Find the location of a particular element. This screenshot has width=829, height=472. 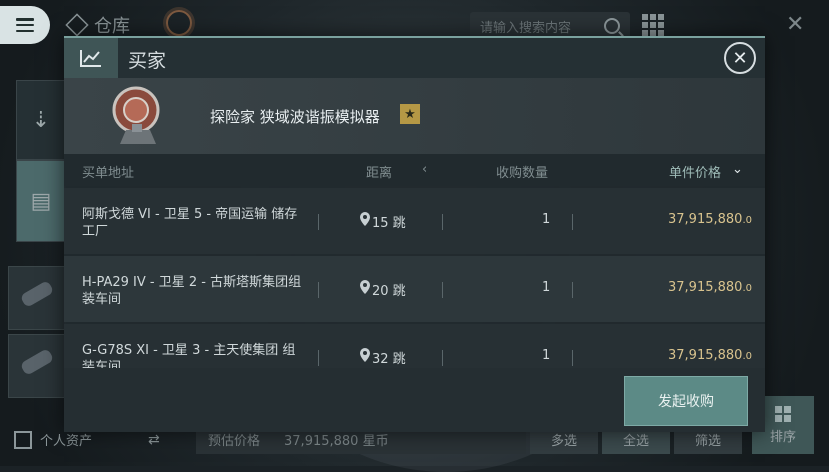

order-jumps: 32 跳 is located at coordinates (389, 359).